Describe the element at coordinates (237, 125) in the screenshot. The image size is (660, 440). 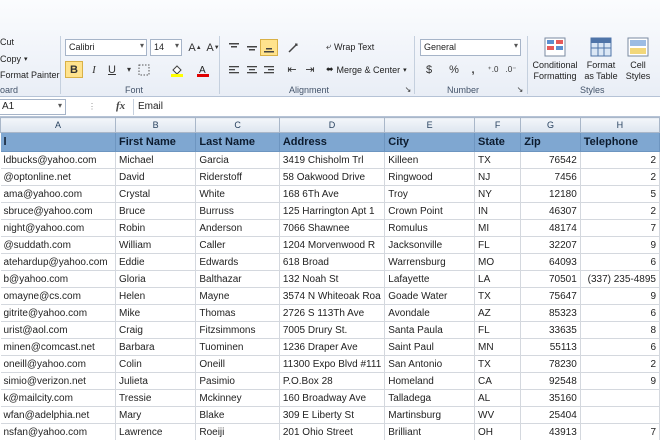
I see `column-header-c: C` at that location.